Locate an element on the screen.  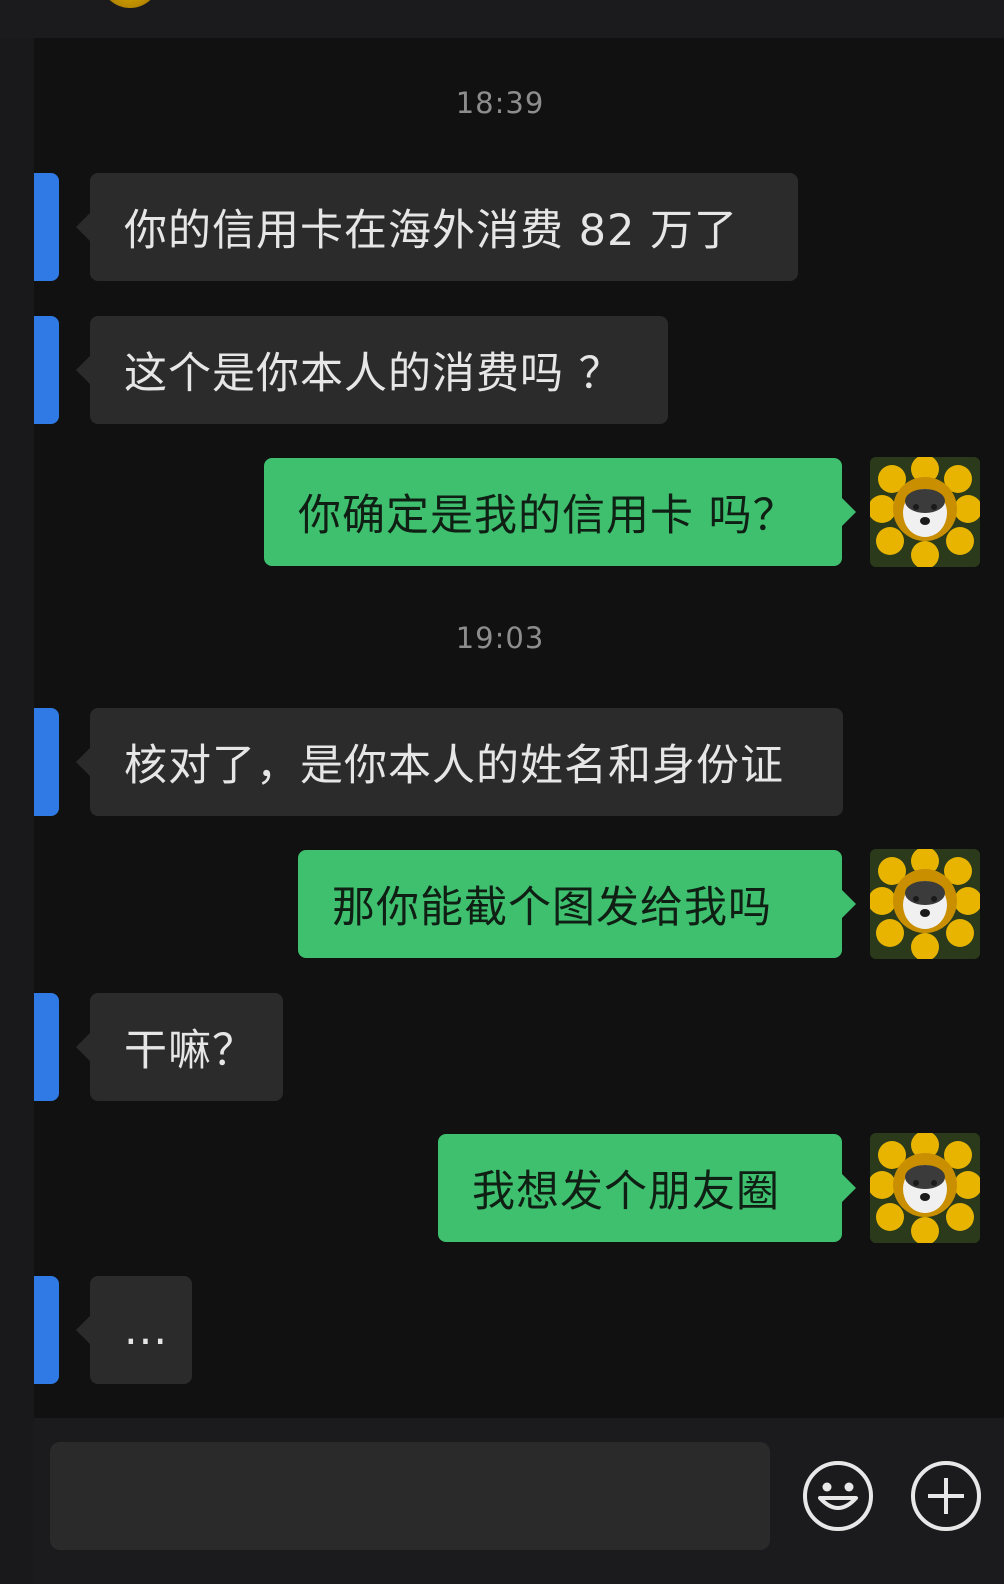
message-text: 你的信用卡在海外消费 82 万了 is located at coordinates (431, 231).